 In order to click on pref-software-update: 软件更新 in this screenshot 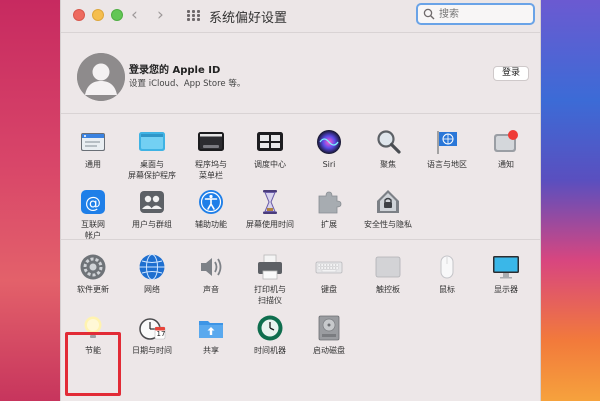, I will do `click(93, 274)`.